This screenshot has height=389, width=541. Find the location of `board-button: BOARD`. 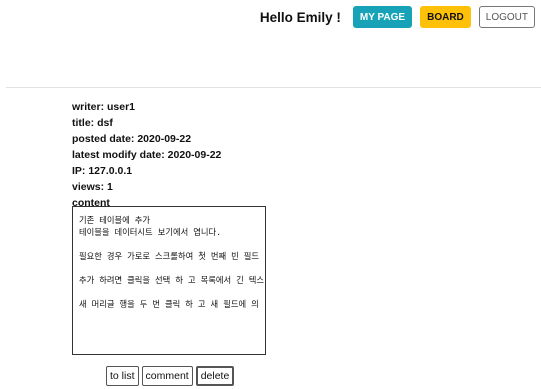

board-button: BOARD is located at coordinates (445, 17).